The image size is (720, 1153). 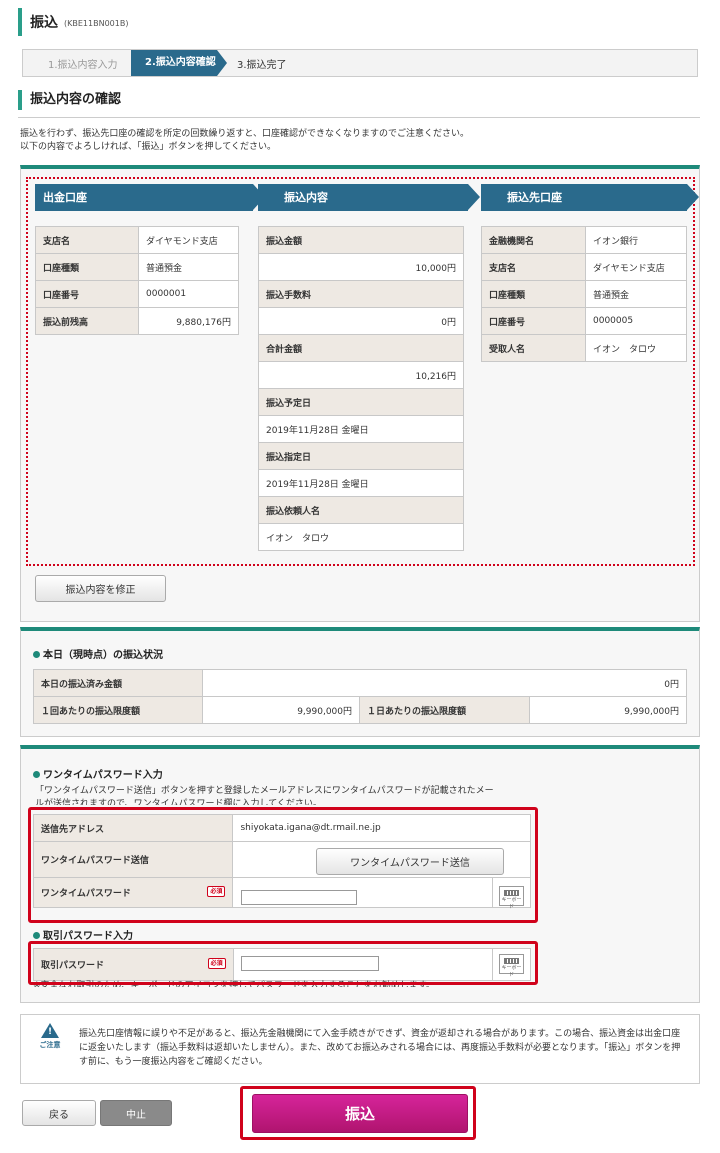 I want to click on screen-code: (KBE11BN001B), so click(x=96, y=23).